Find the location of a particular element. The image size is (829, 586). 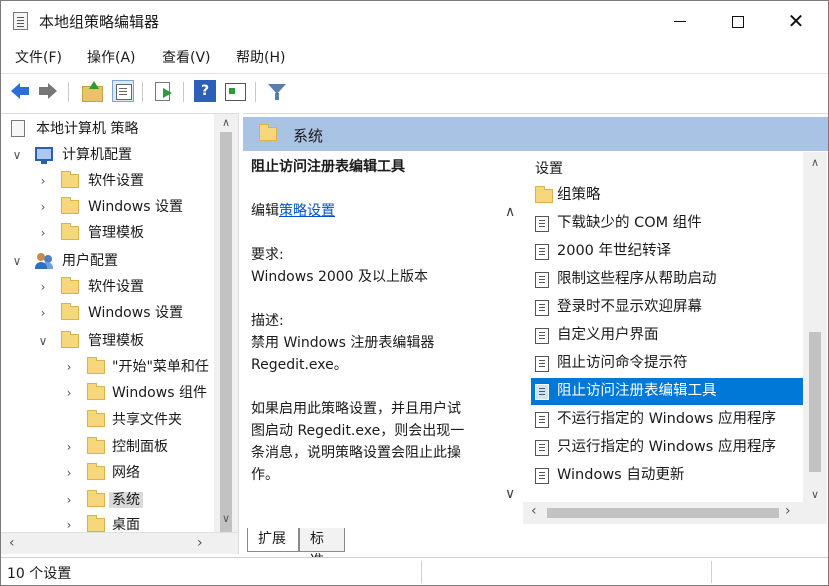

minimize-icon is located at coordinates (680, 21).